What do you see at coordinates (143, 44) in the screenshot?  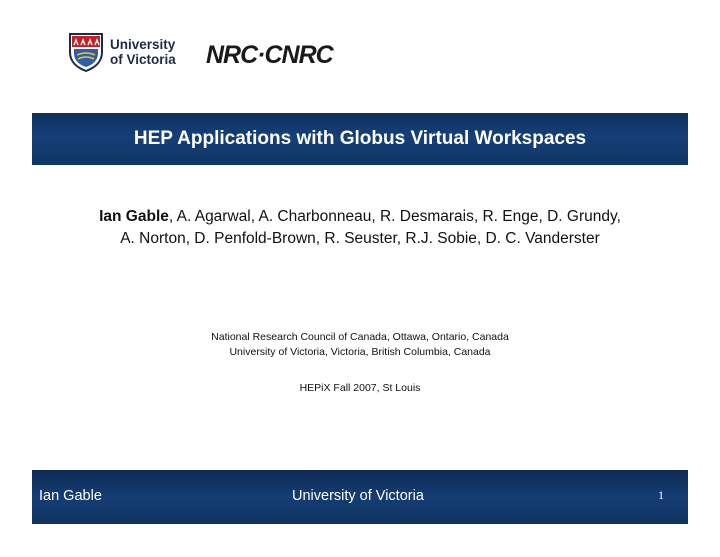 I see `uvic-wordmark-line1: University` at bounding box center [143, 44].